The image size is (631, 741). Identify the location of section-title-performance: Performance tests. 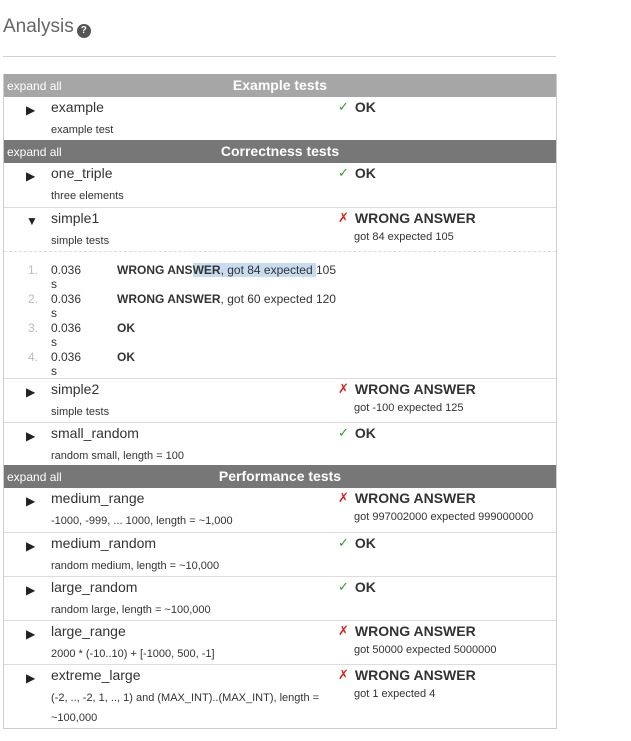
(280, 476).